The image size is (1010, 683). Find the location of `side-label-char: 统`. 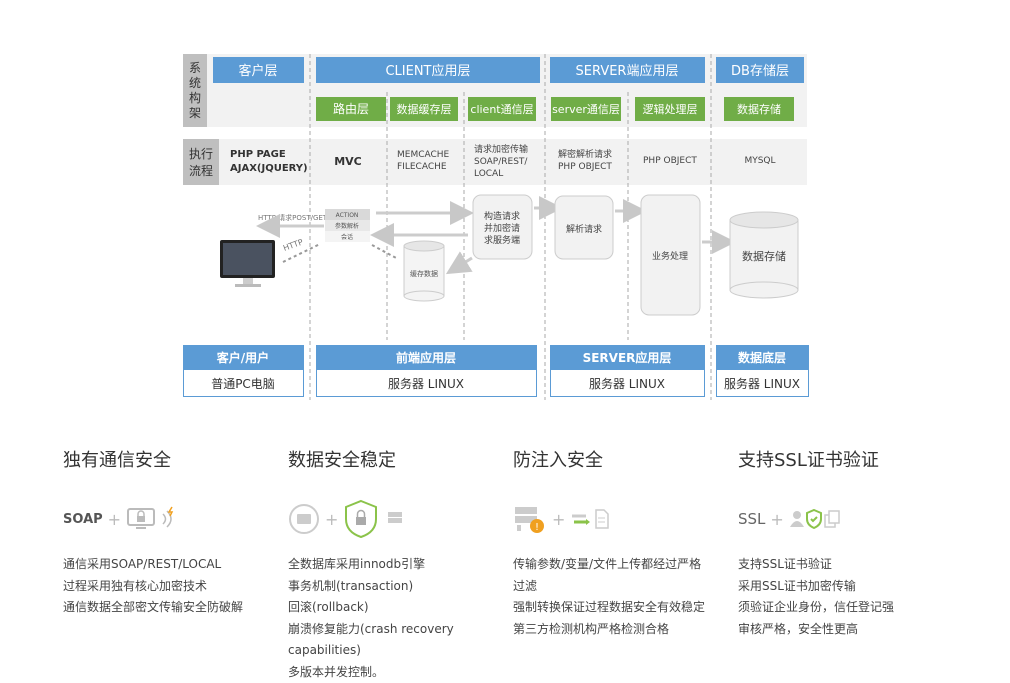

side-label-char: 统 is located at coordinates (195, 83).